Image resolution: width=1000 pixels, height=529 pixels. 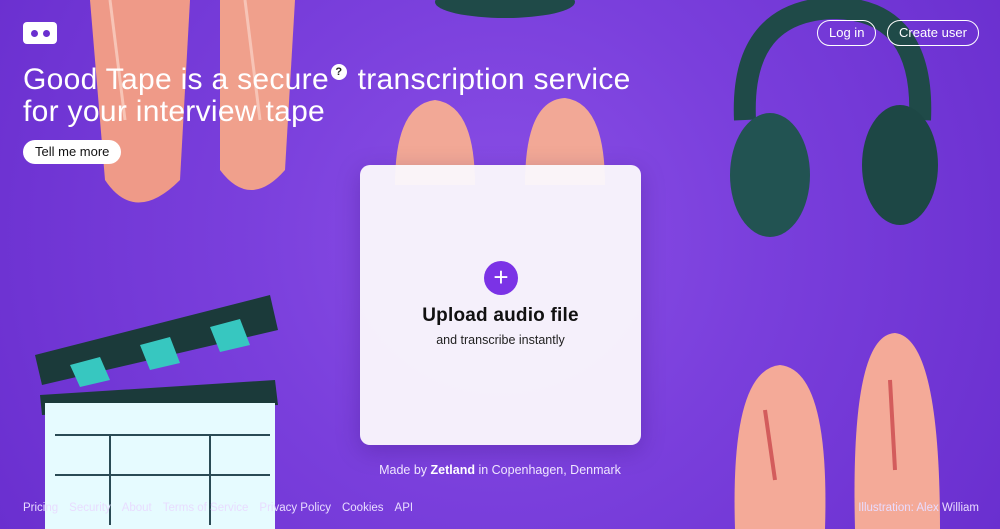 I want to click on footer-link-about: About, so click(x=137, y=508).